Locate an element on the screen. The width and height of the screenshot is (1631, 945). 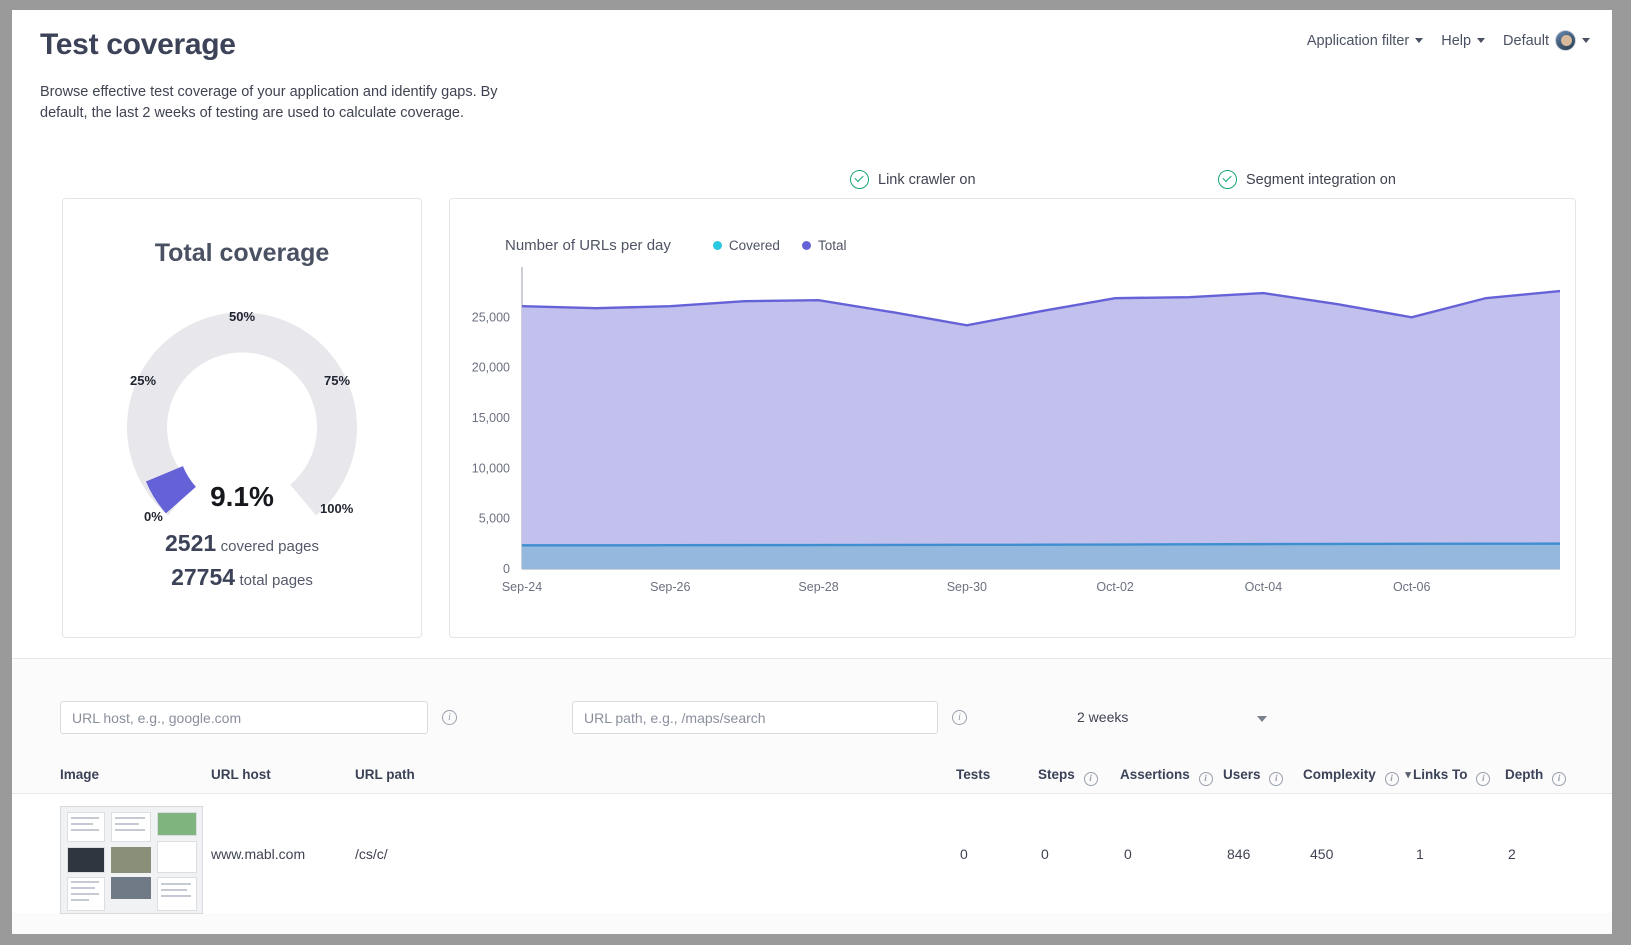
svg-text: 20,000 is located at coordinates (491, 368).